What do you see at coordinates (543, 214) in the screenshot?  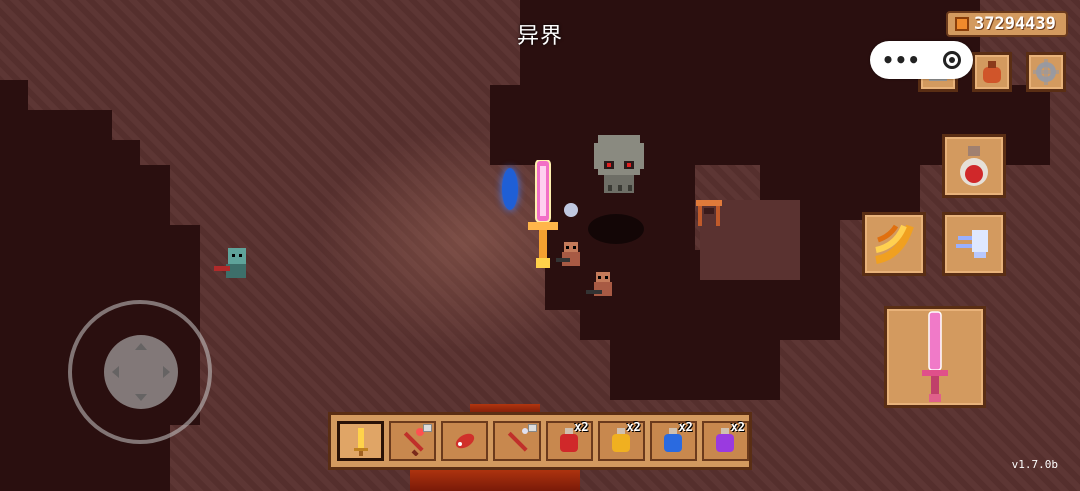 I see `player-sword-icon` at bounding box center [543, 214].